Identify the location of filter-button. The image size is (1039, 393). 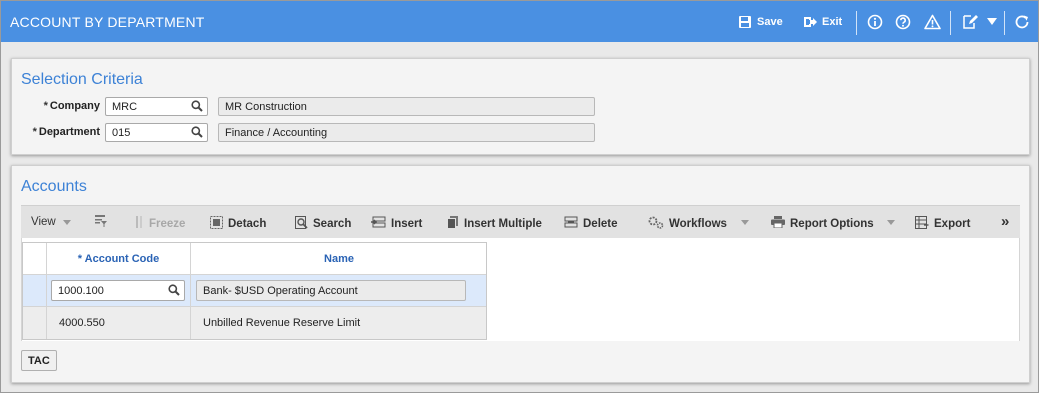
(103, 222).